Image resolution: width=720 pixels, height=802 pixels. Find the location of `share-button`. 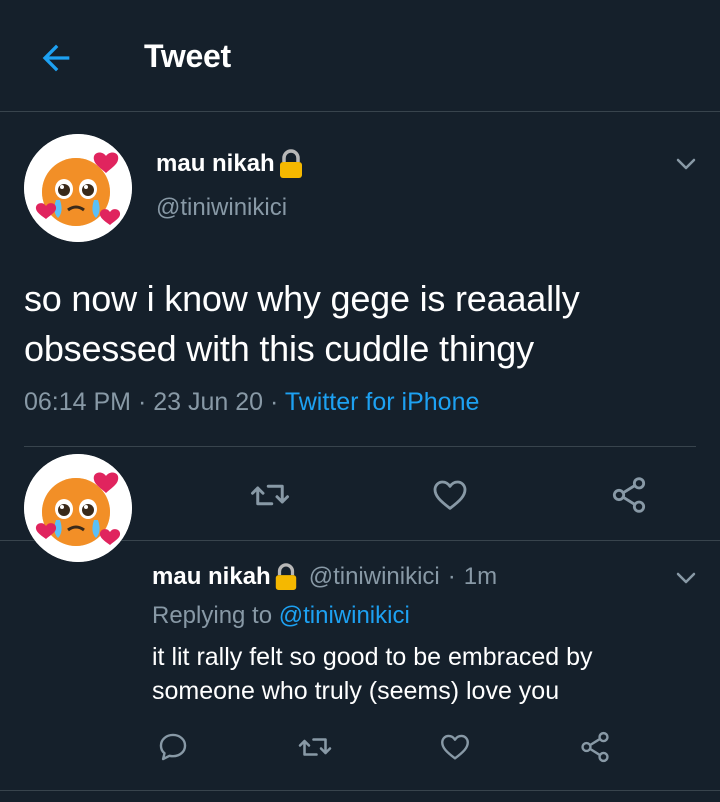

share-button is located at coordinates (629, 495).